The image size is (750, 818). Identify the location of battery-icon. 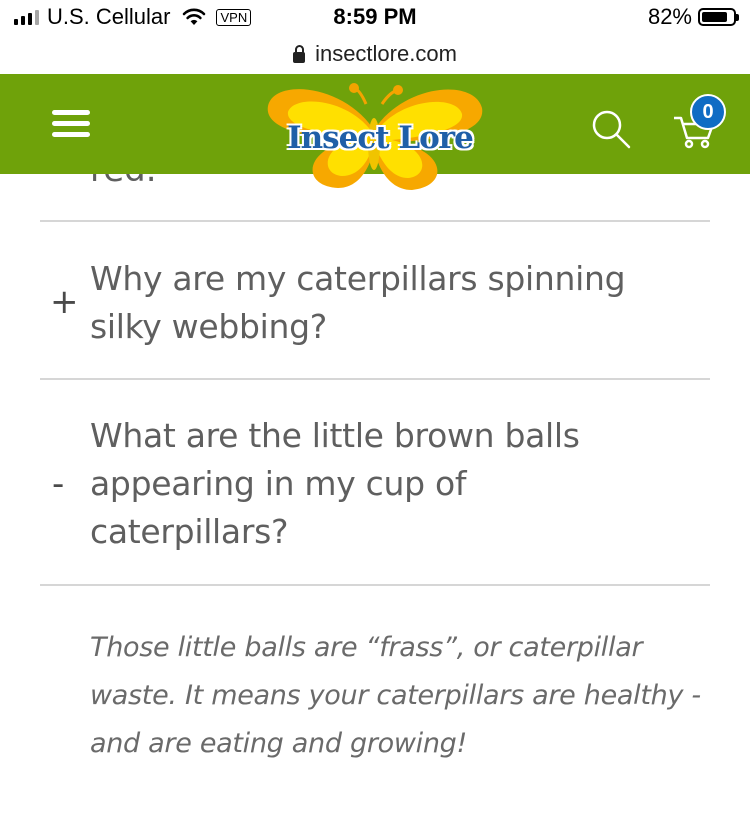
(718, 17).